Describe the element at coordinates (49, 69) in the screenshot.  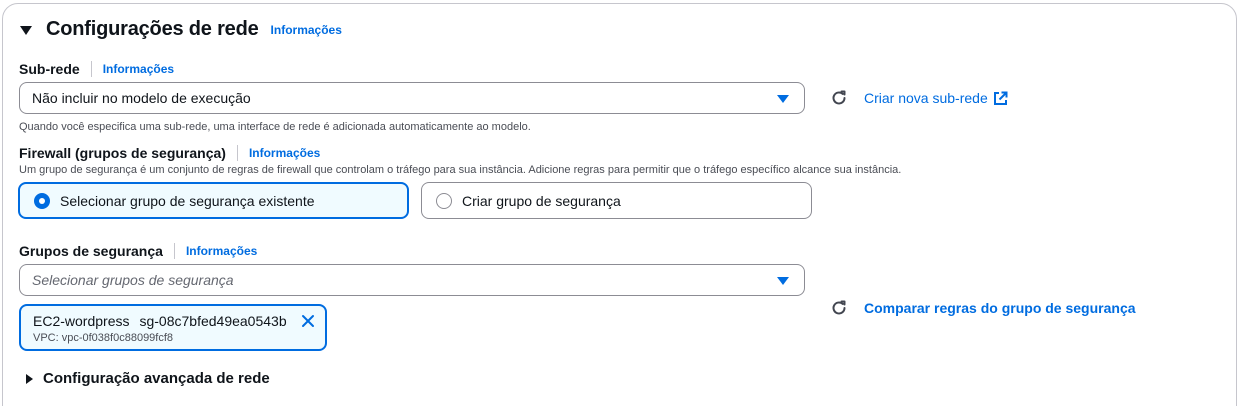
I see `subnet-label: Sub-rede` at that location.